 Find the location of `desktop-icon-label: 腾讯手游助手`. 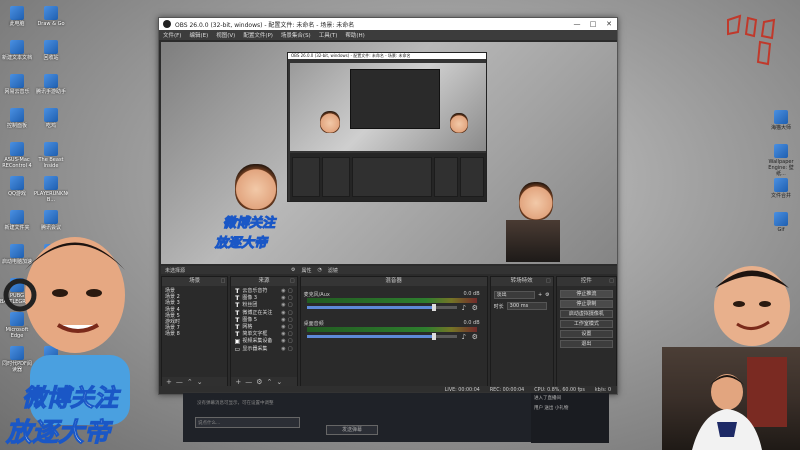

desktop-icon-label: 腾讯手游助手 is located at coordinates (50, 92).